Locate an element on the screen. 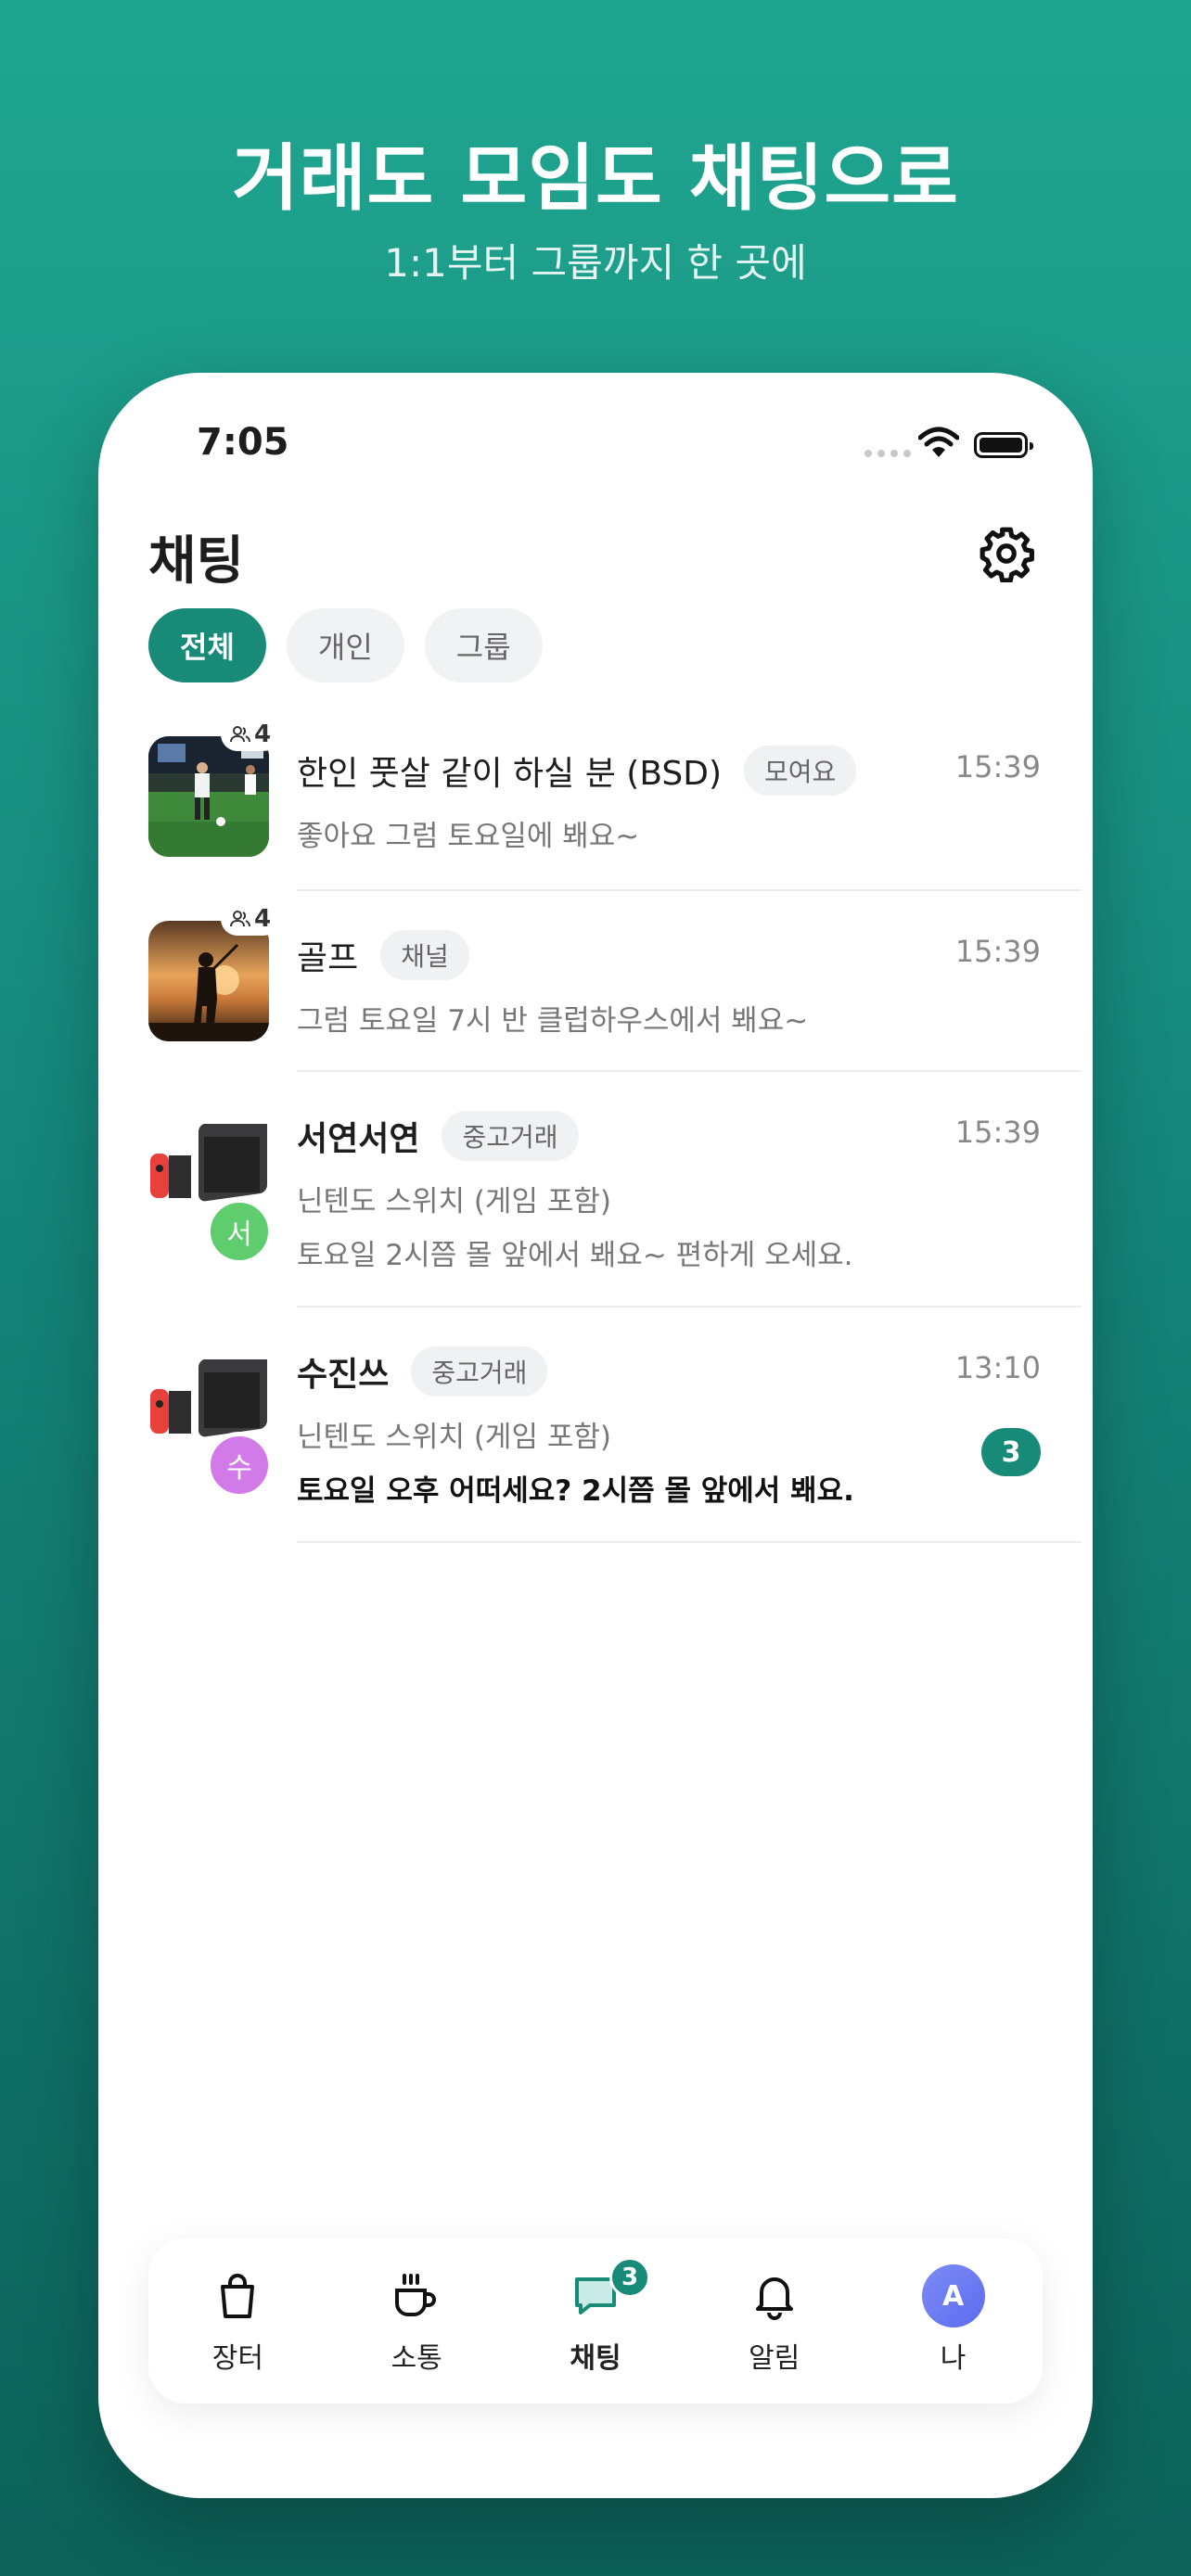 The width and height of the screenshot is (1191, 2576). filter-chip-group: 그룹 is located at coordinates (484, 645).